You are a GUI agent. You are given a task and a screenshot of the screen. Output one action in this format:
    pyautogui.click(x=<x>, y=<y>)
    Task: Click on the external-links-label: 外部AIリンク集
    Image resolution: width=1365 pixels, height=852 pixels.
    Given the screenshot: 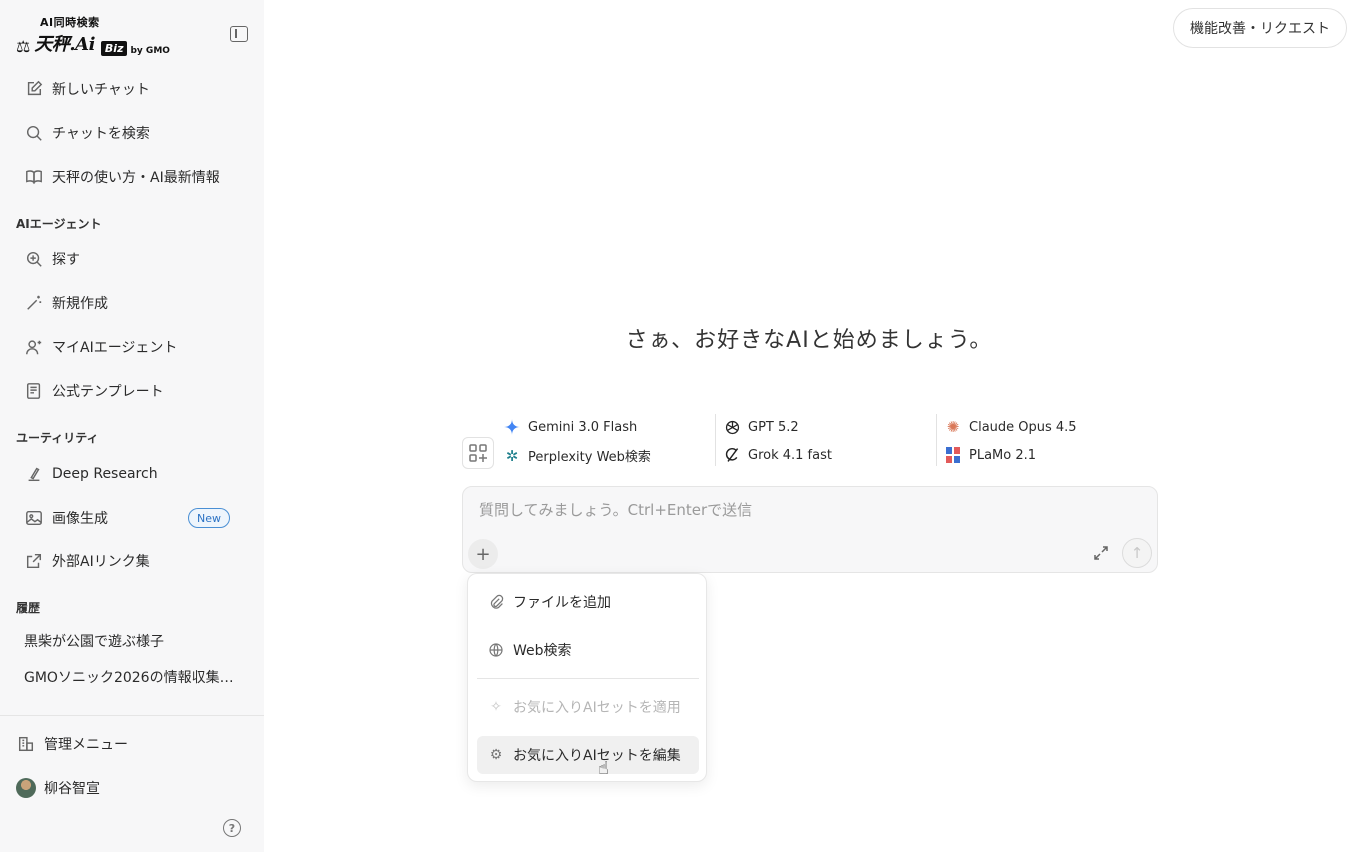 What is the action you would take?
    pyautogui.click(x=101, y=562)
    